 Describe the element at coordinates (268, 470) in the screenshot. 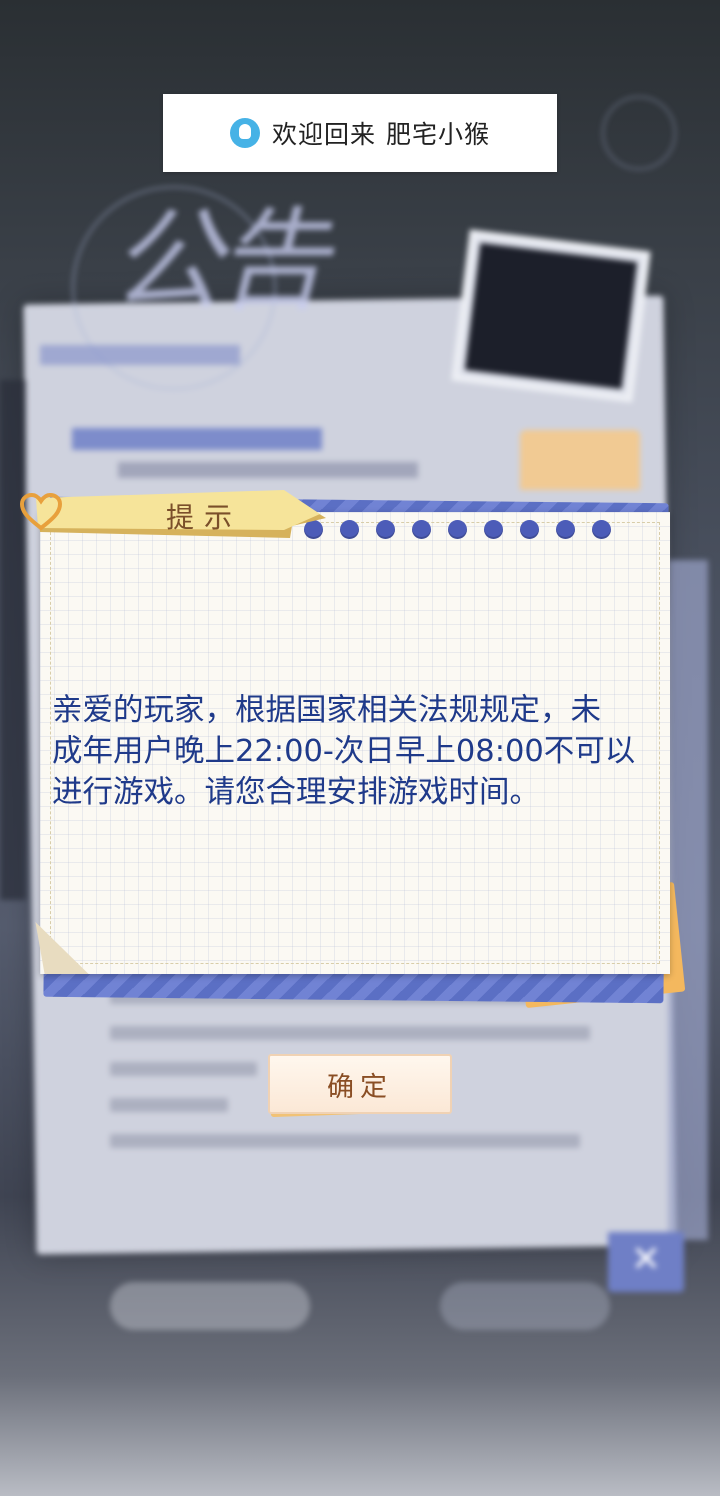

I see `background-text-line` at that location.